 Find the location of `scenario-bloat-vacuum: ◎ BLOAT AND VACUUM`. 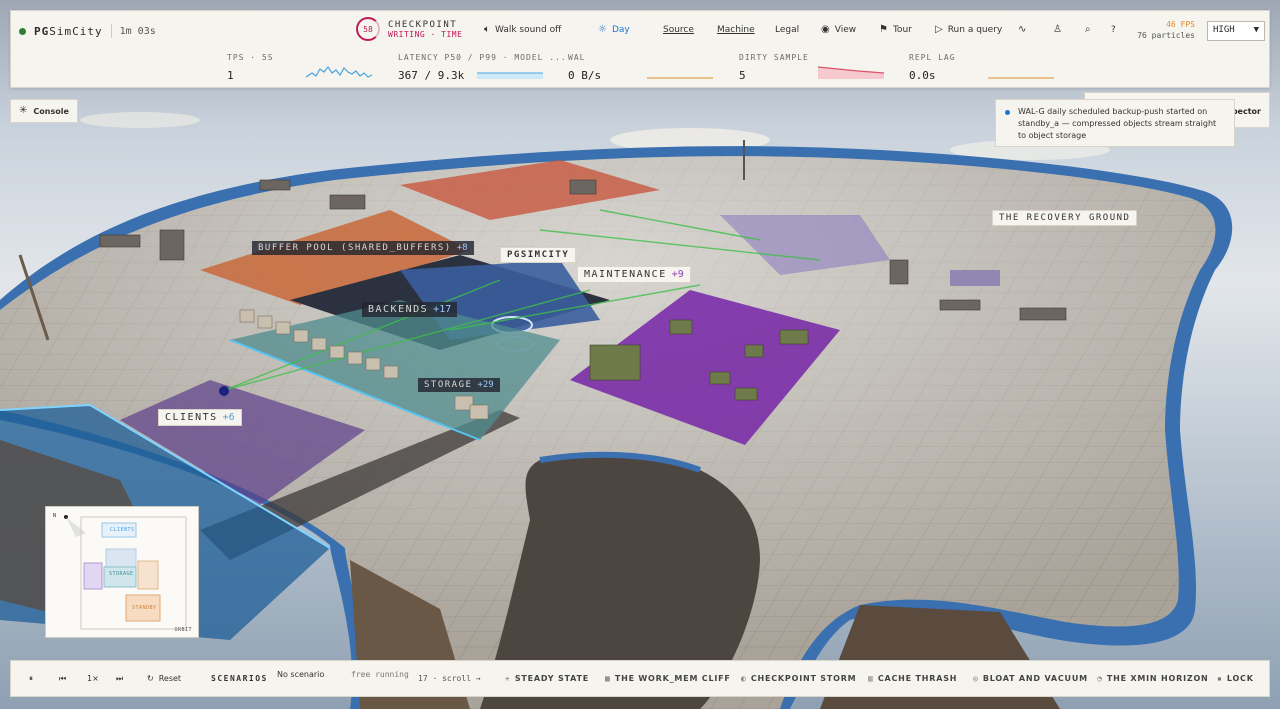

scenario-bloat-vacuum: ◎ BLOAT AND VACUUM is located at coordinates (1030, 678).